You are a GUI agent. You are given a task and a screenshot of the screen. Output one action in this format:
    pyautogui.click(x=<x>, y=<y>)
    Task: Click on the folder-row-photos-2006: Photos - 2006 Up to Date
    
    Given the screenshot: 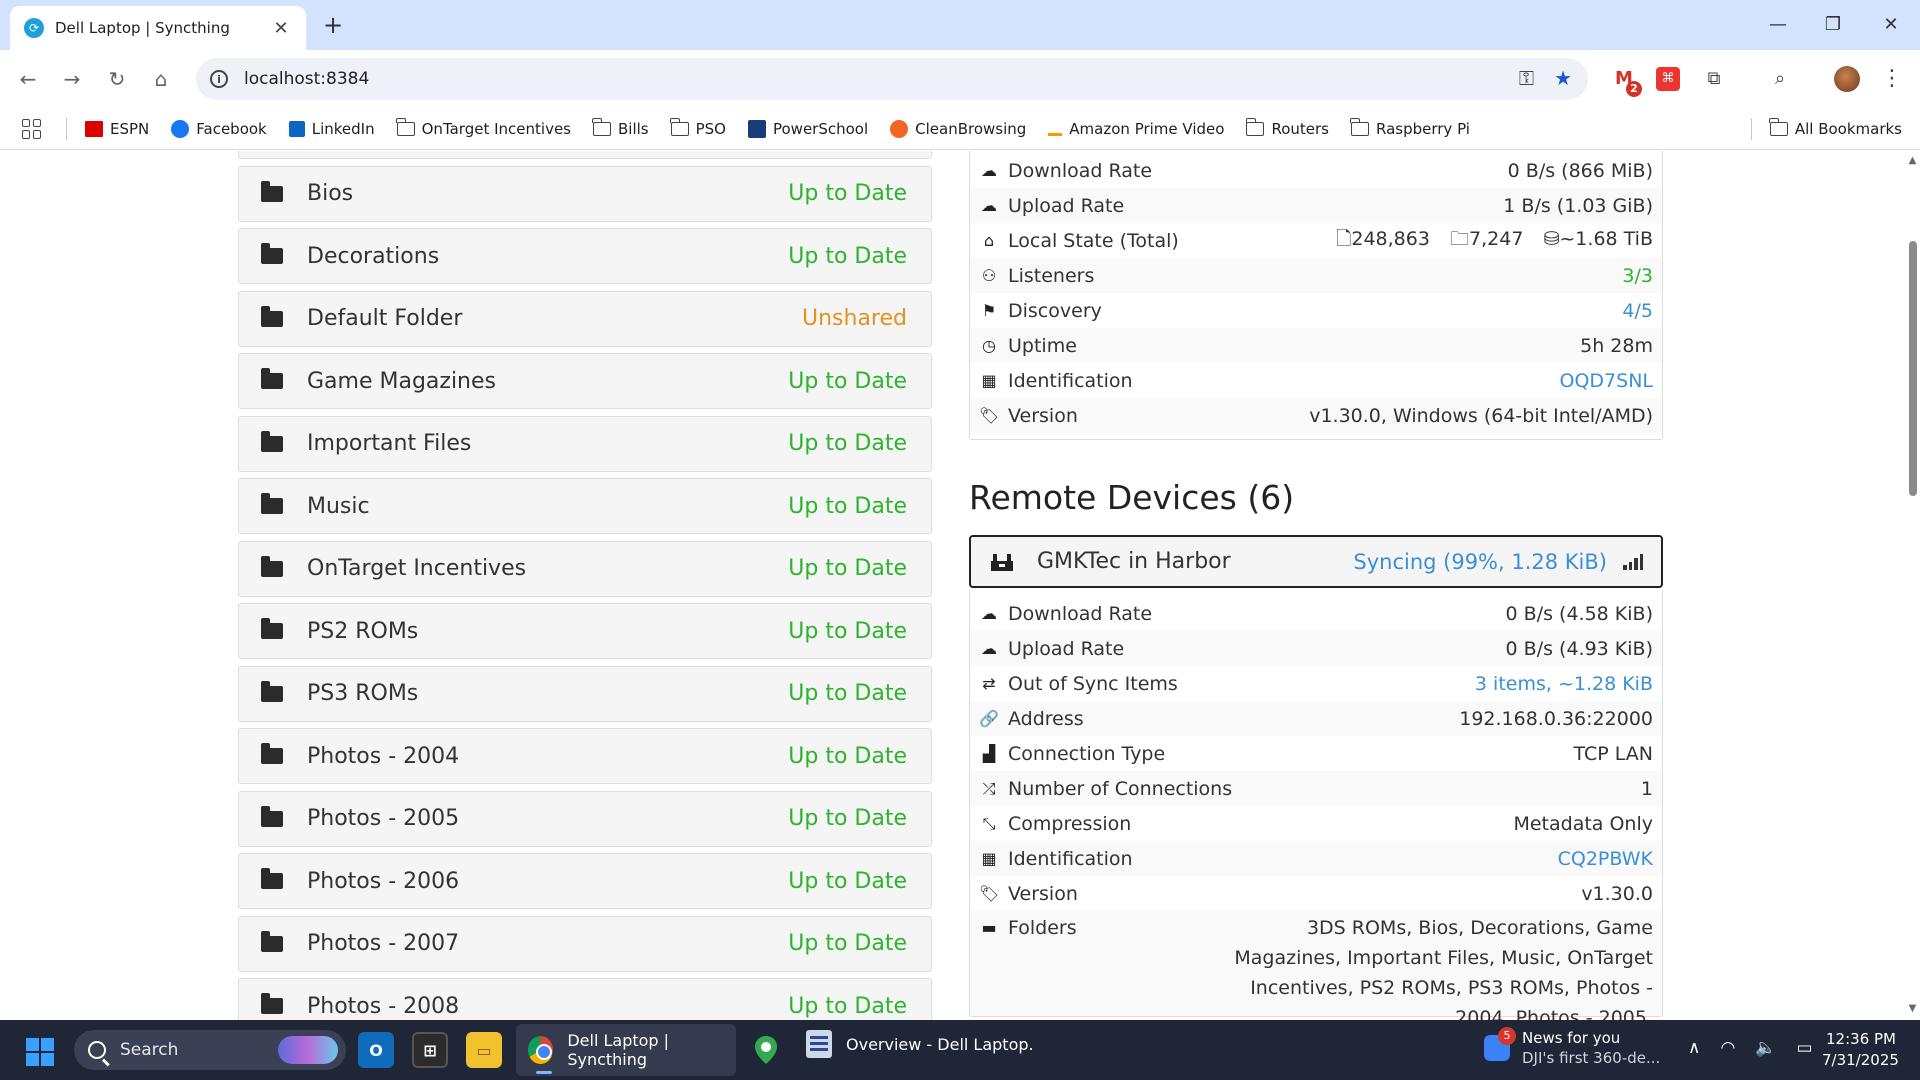 What is the action you would take?
    pyautogui.click(x=585, y=881)
    